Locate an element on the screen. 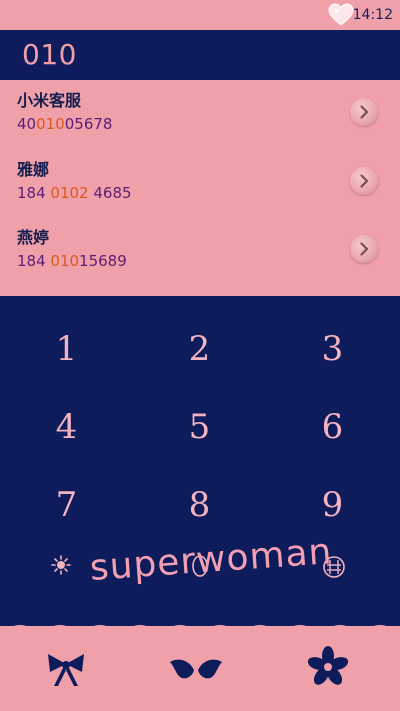  contact-row: 小米客服 4001005678 is located at coordinates (200, 114).